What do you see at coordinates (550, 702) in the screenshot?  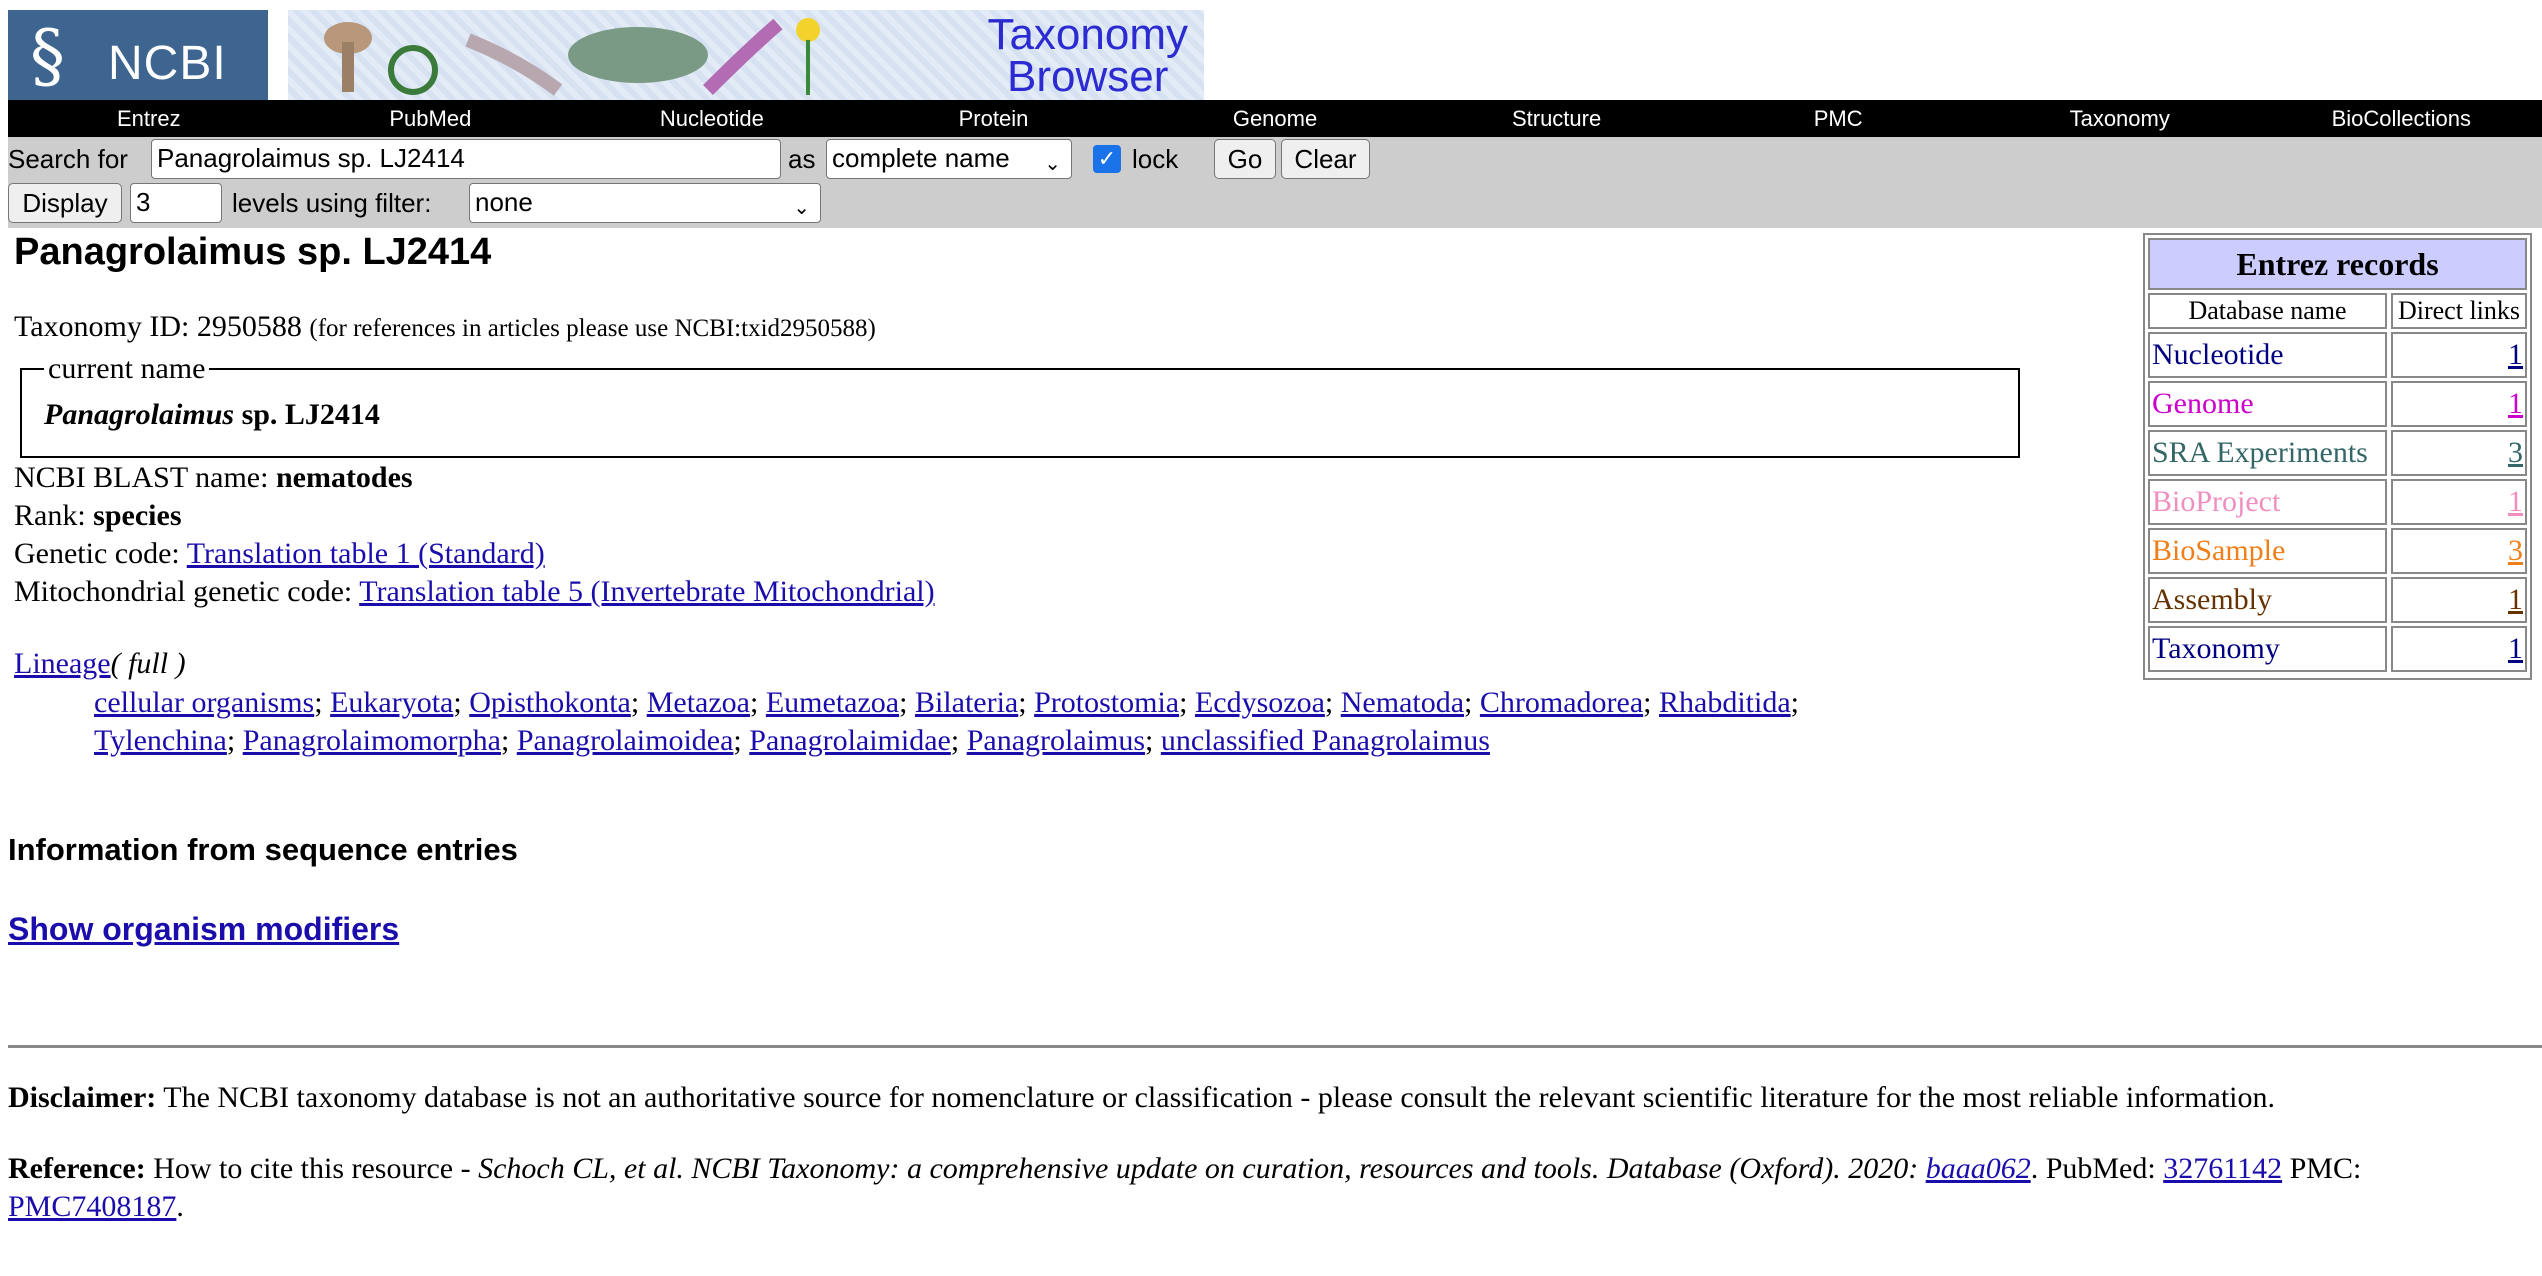 I see `lineage-item: Opisthokonta` at bounding box center [550, 702].